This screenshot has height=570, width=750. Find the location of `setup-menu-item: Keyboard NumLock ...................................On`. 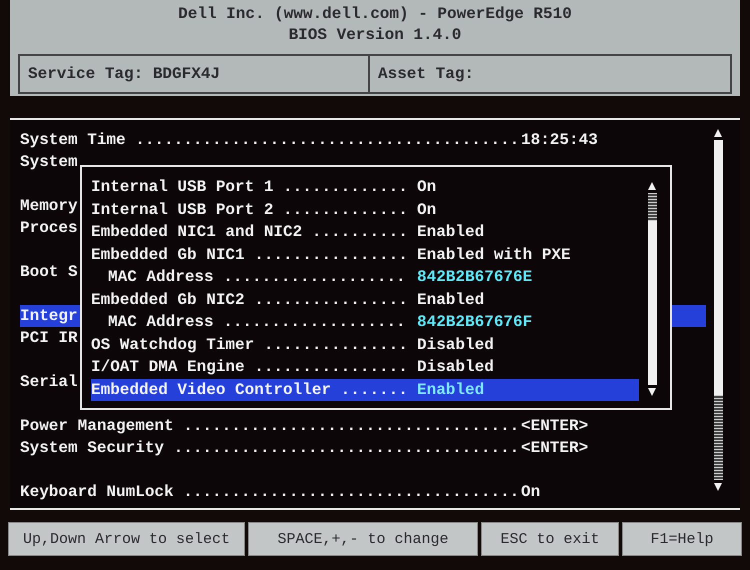

setup-menu-item: Keyboard NumLock ...................................On is located at coordinates (363, 492).